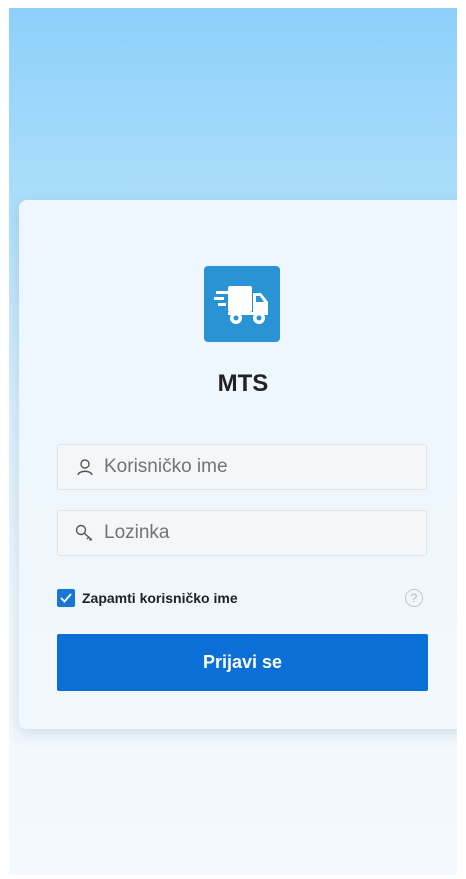  I want to click on key-icon, so click(85, 533).